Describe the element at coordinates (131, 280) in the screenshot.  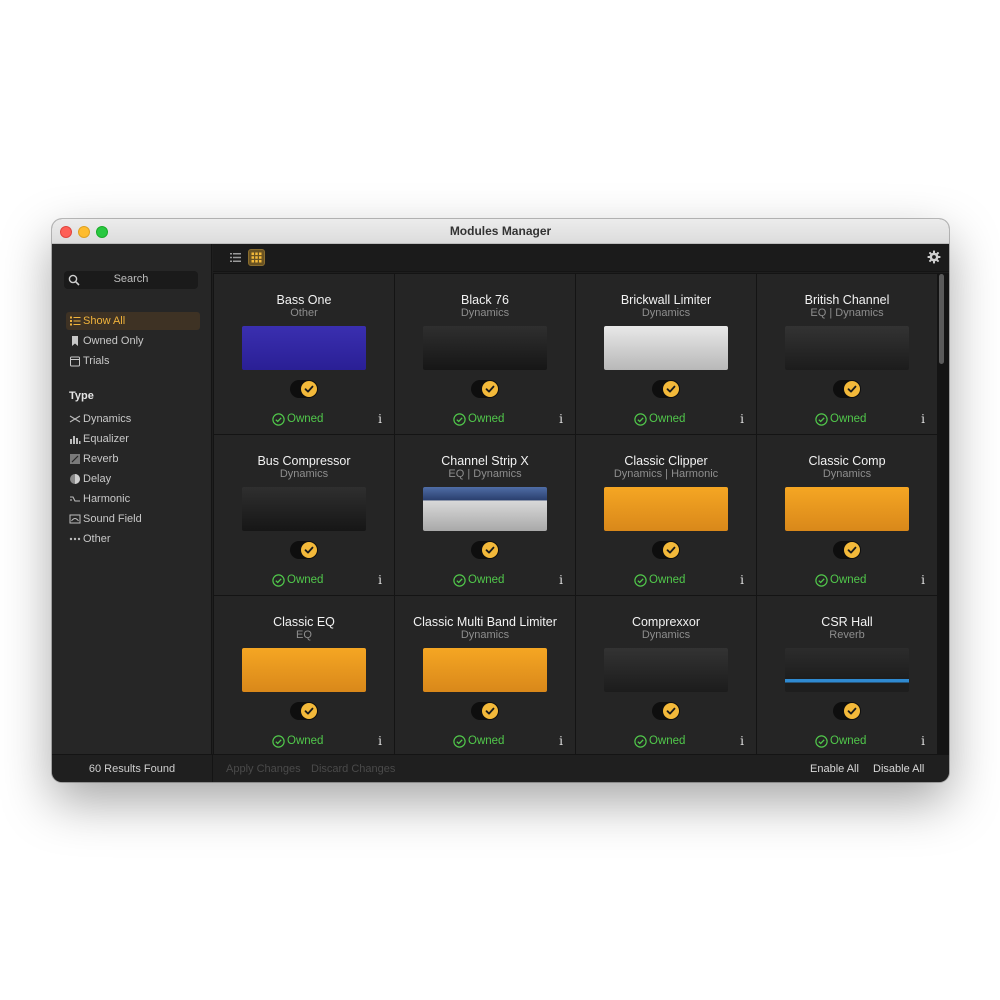
I see `search-input: Search` at that location.